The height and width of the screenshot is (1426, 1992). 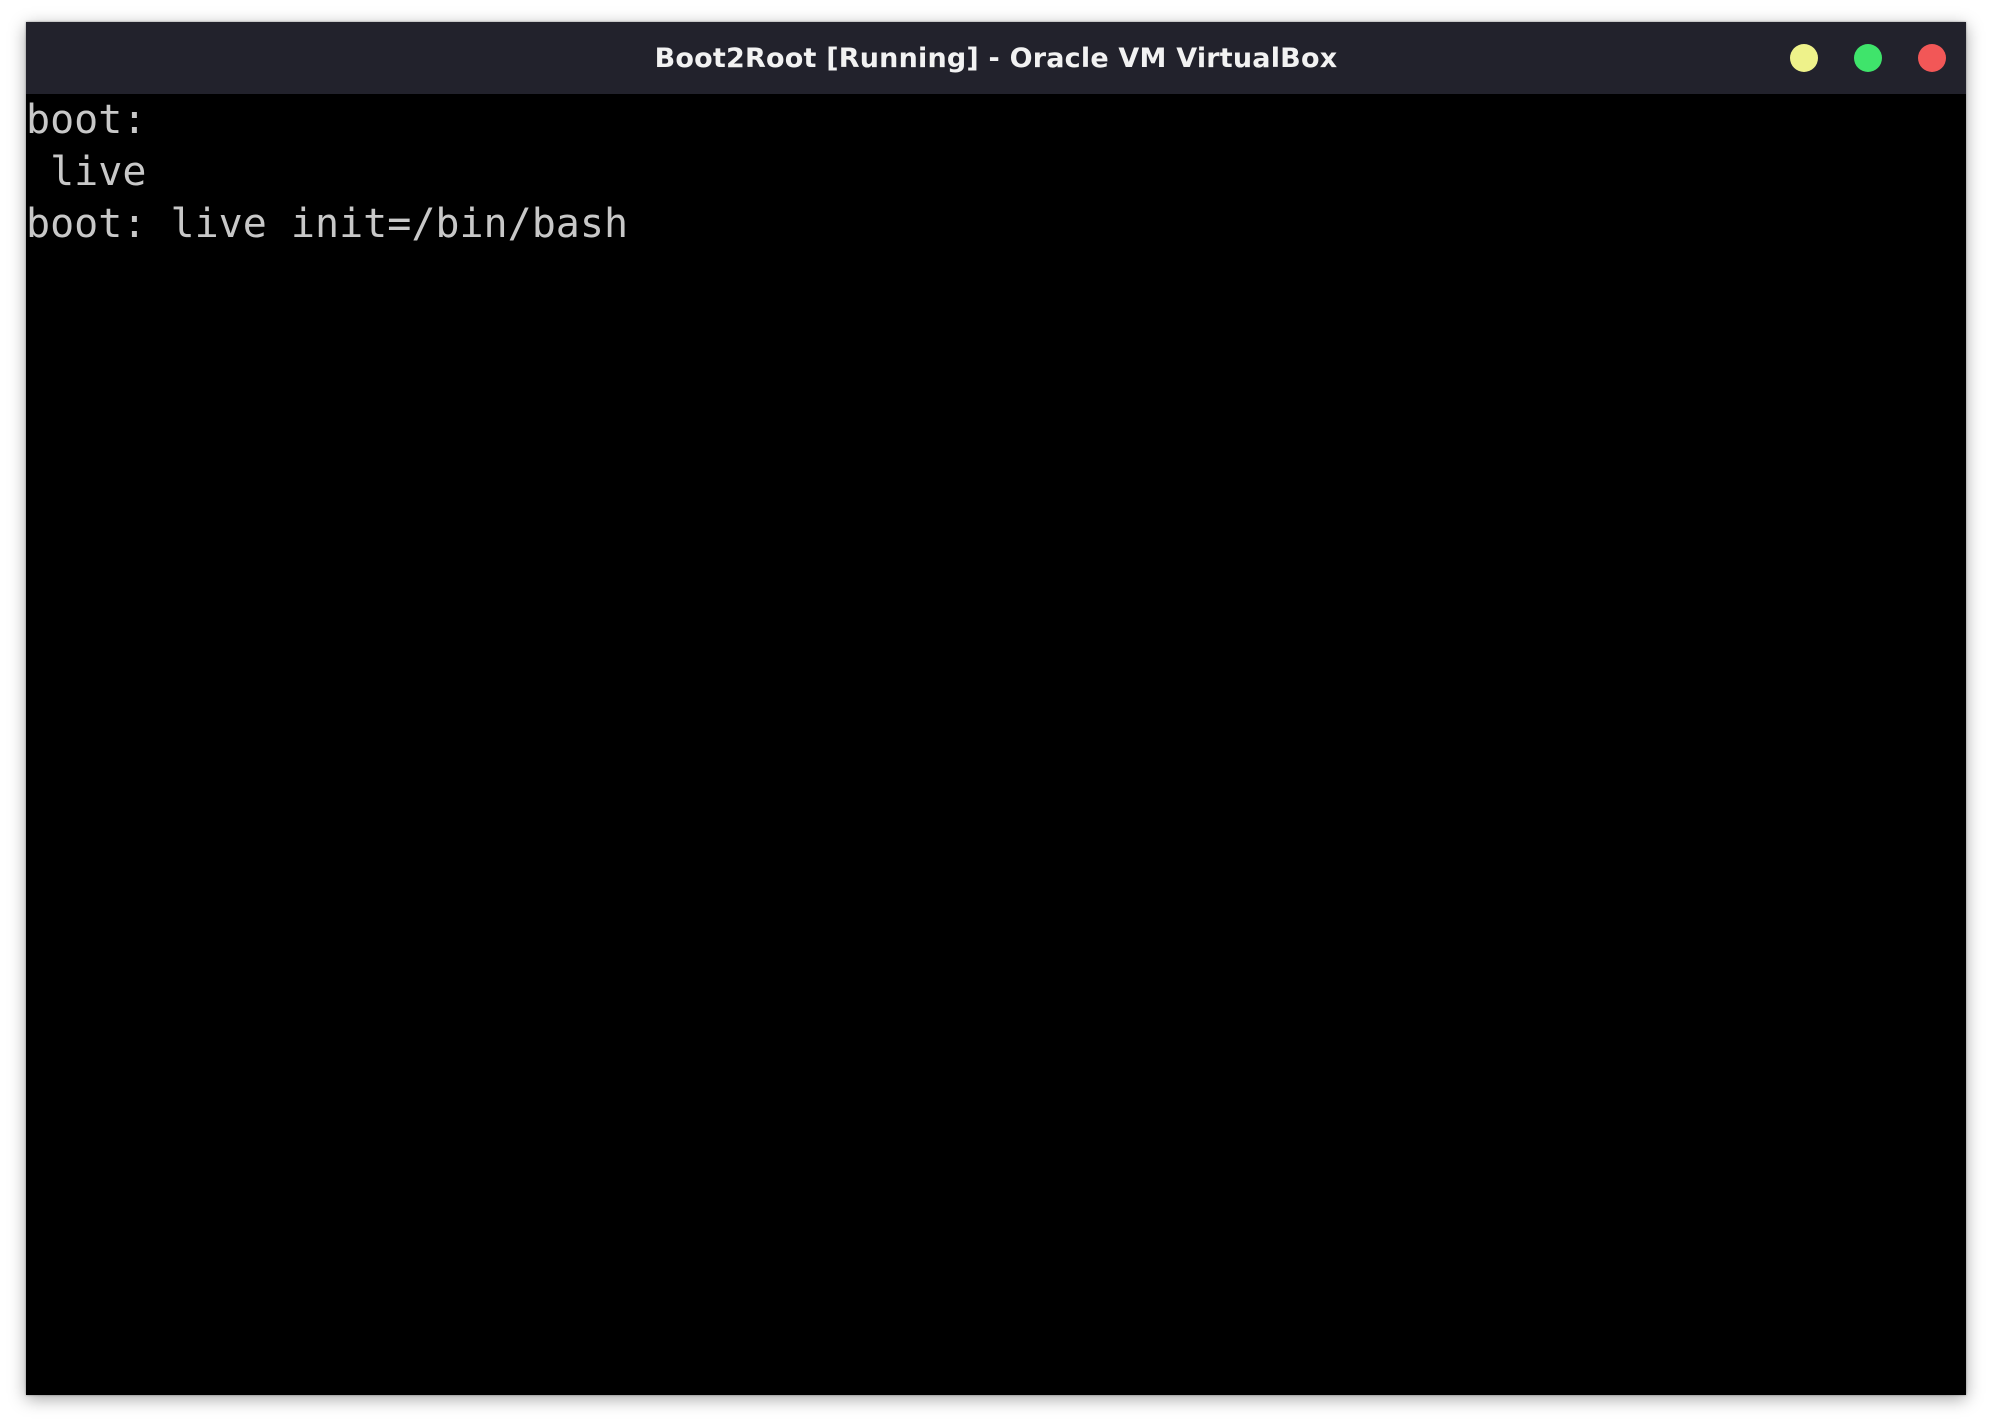 What do you see at coordinates (86, 172) in the screenshot?
I see `console-line: live` at bounding box center [86, 172].